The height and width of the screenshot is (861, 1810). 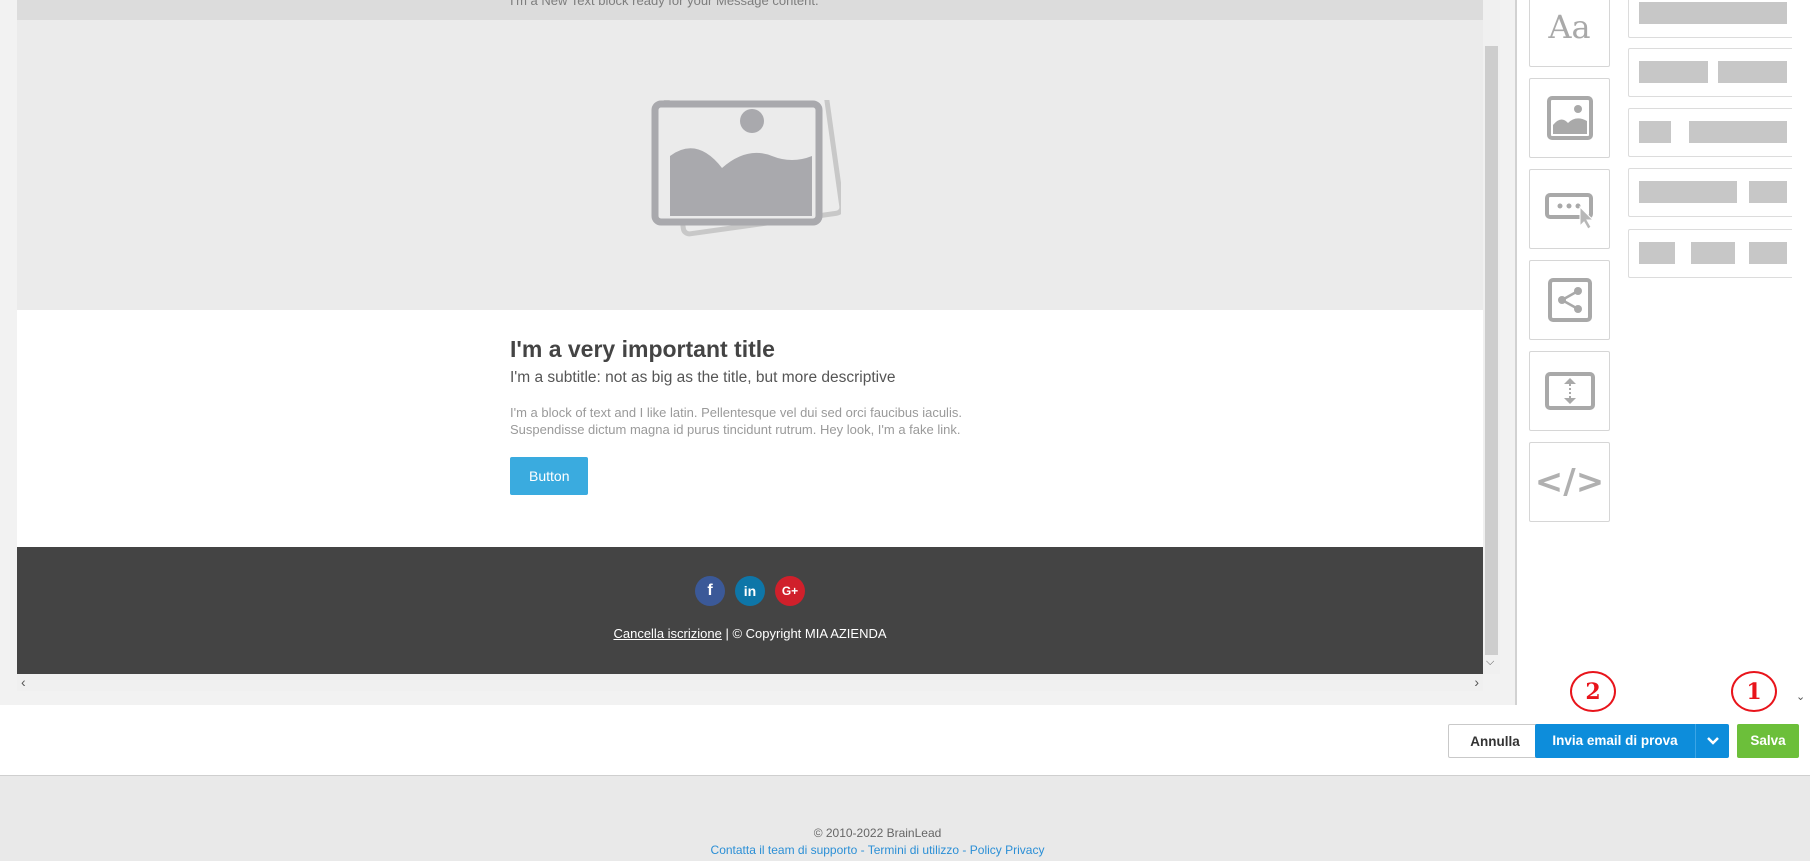 I want to click on social-icons: f in G+, so click(x=750, y=591).